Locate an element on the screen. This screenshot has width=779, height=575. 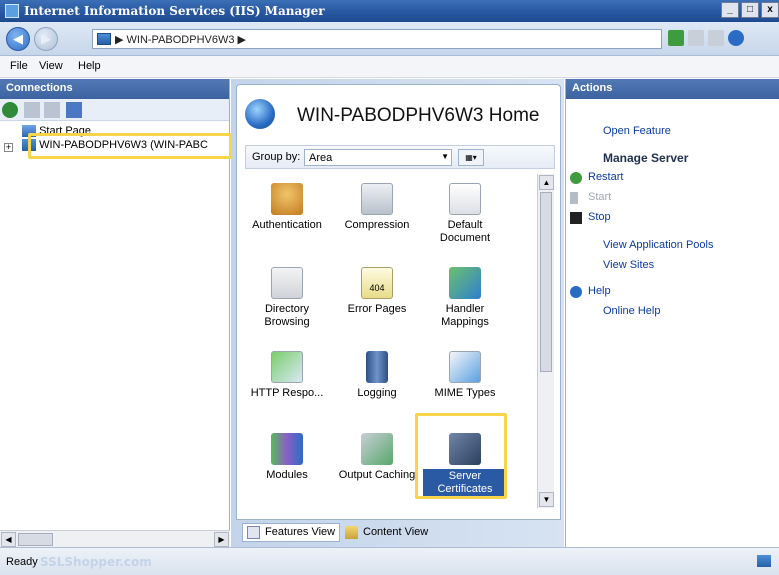
horizontal-scrollbar: ◀ ▶ is located at coordinates (115, 538).